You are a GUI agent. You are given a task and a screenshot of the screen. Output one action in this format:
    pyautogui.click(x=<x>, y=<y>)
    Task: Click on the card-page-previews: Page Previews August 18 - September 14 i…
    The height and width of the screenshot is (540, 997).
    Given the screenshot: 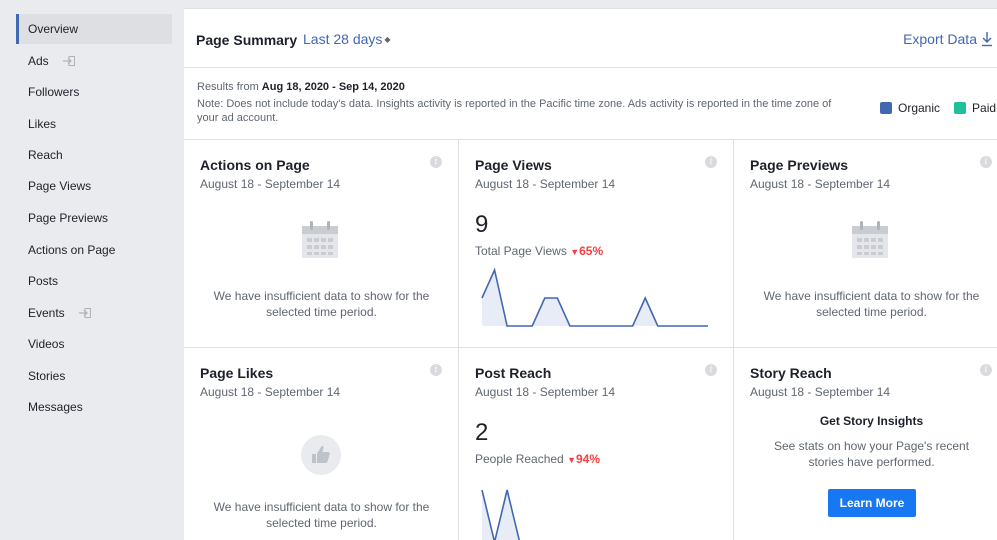 What is the action you would take?
    pyautogui.click(x=865, y=244)
    